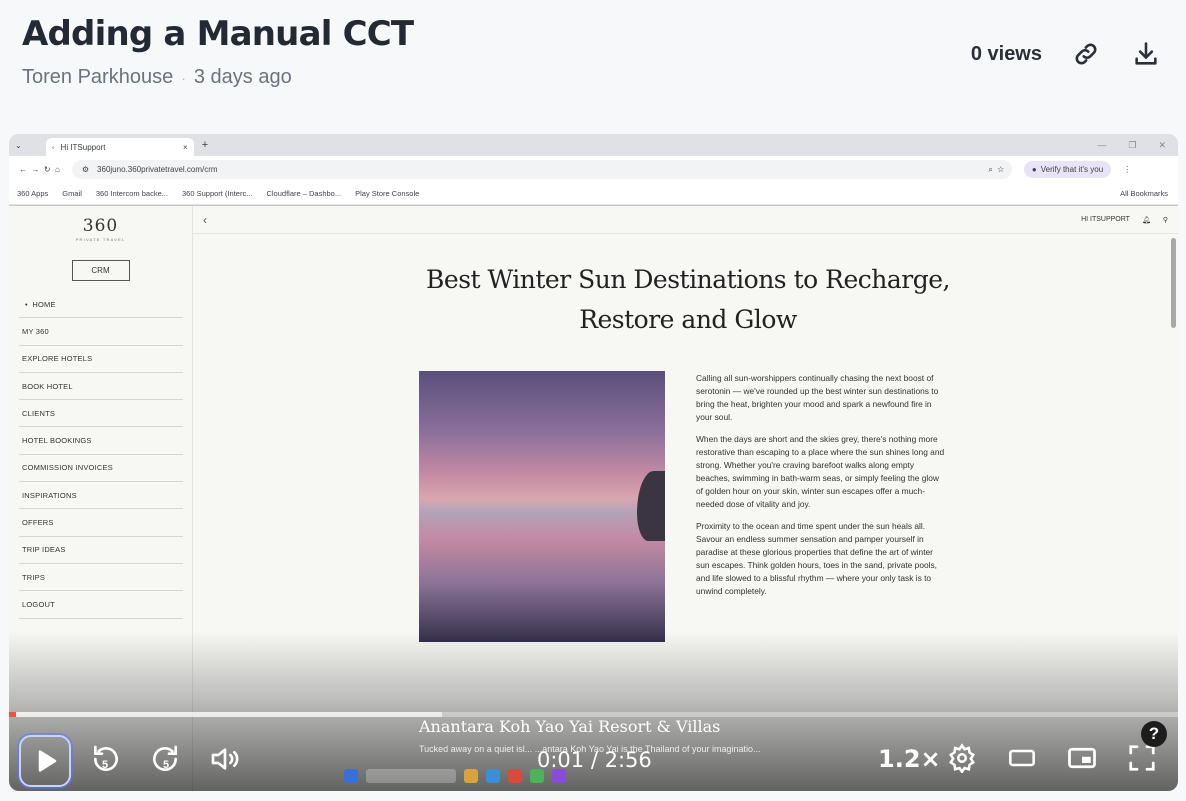 Image resolution: width=1186 pixels, height=801 pixels. I want to click on nav-item-hotel-bookings: HOTEL BOOKINGS, so click(101, 441).